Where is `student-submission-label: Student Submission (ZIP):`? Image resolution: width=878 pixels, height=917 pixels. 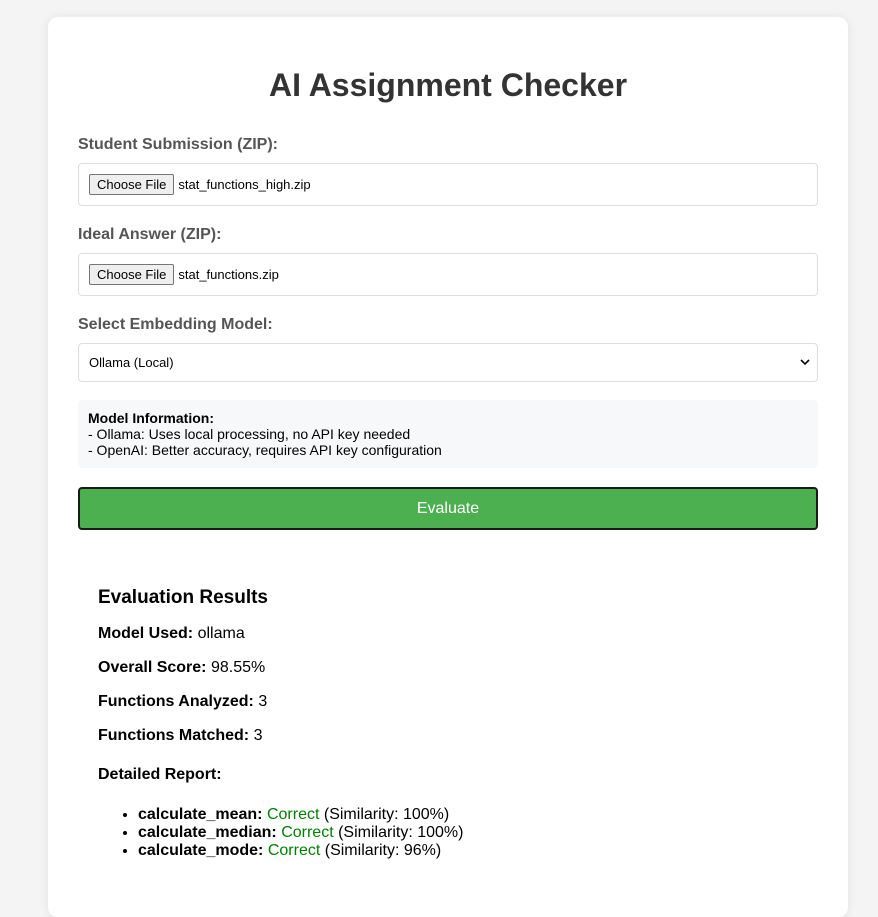 student-submission-label: Student Submission (ZIP): is located at coordinates (178, 144).